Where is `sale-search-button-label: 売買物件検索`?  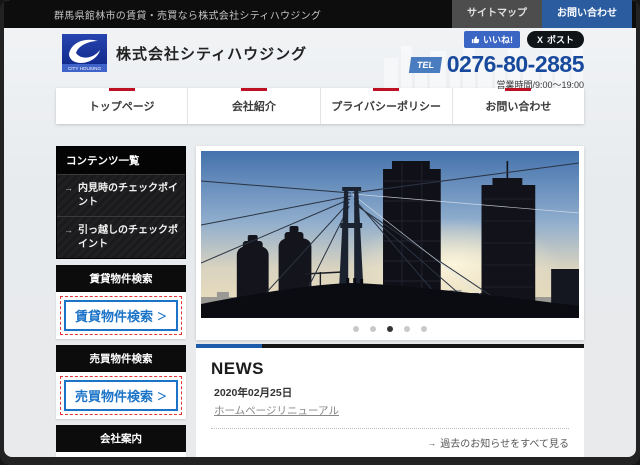 sale-search-button-label: 売買物件検索 is located at coordinates (113, 396).